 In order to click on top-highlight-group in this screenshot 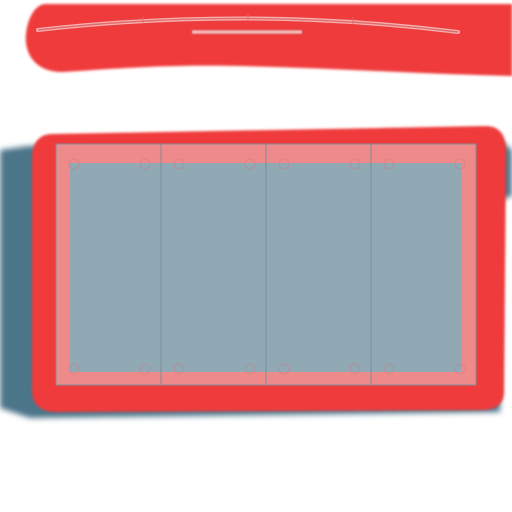, I will do `click(268, 40)`.